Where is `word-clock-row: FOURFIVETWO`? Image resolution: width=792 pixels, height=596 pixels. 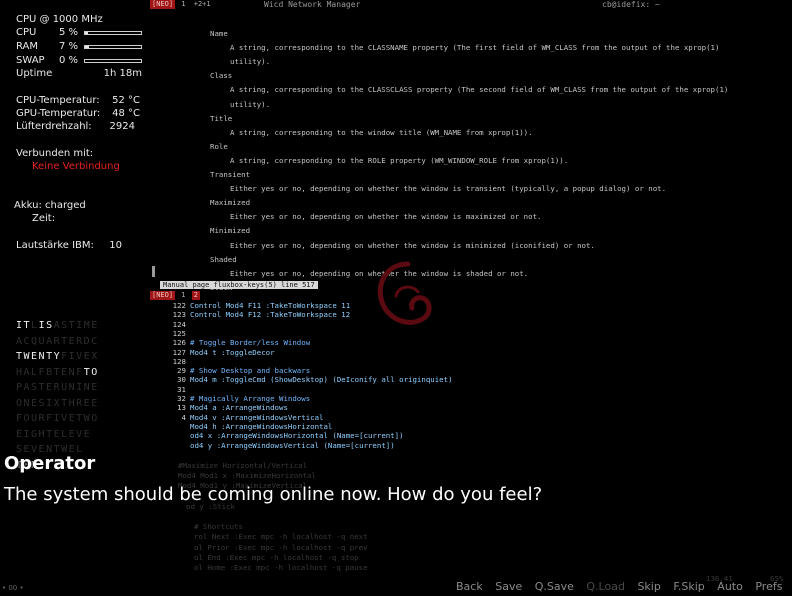
word-clock-row: FOURFIVETWO is located at coordinates (86, 419).